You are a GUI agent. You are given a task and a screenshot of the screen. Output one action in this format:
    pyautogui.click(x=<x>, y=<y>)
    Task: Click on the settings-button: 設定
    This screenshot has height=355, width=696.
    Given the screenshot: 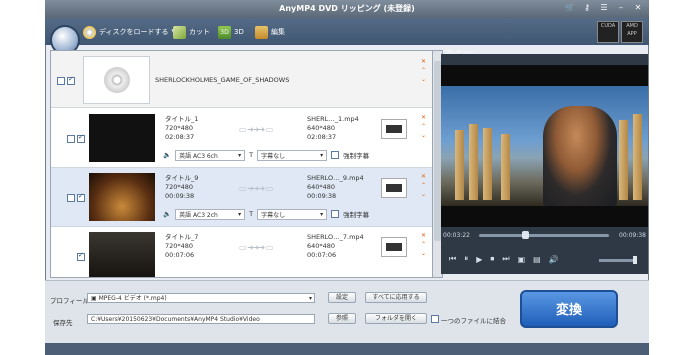 What is the action you would take?
    pyautogui.click(x=342, y=297)
    